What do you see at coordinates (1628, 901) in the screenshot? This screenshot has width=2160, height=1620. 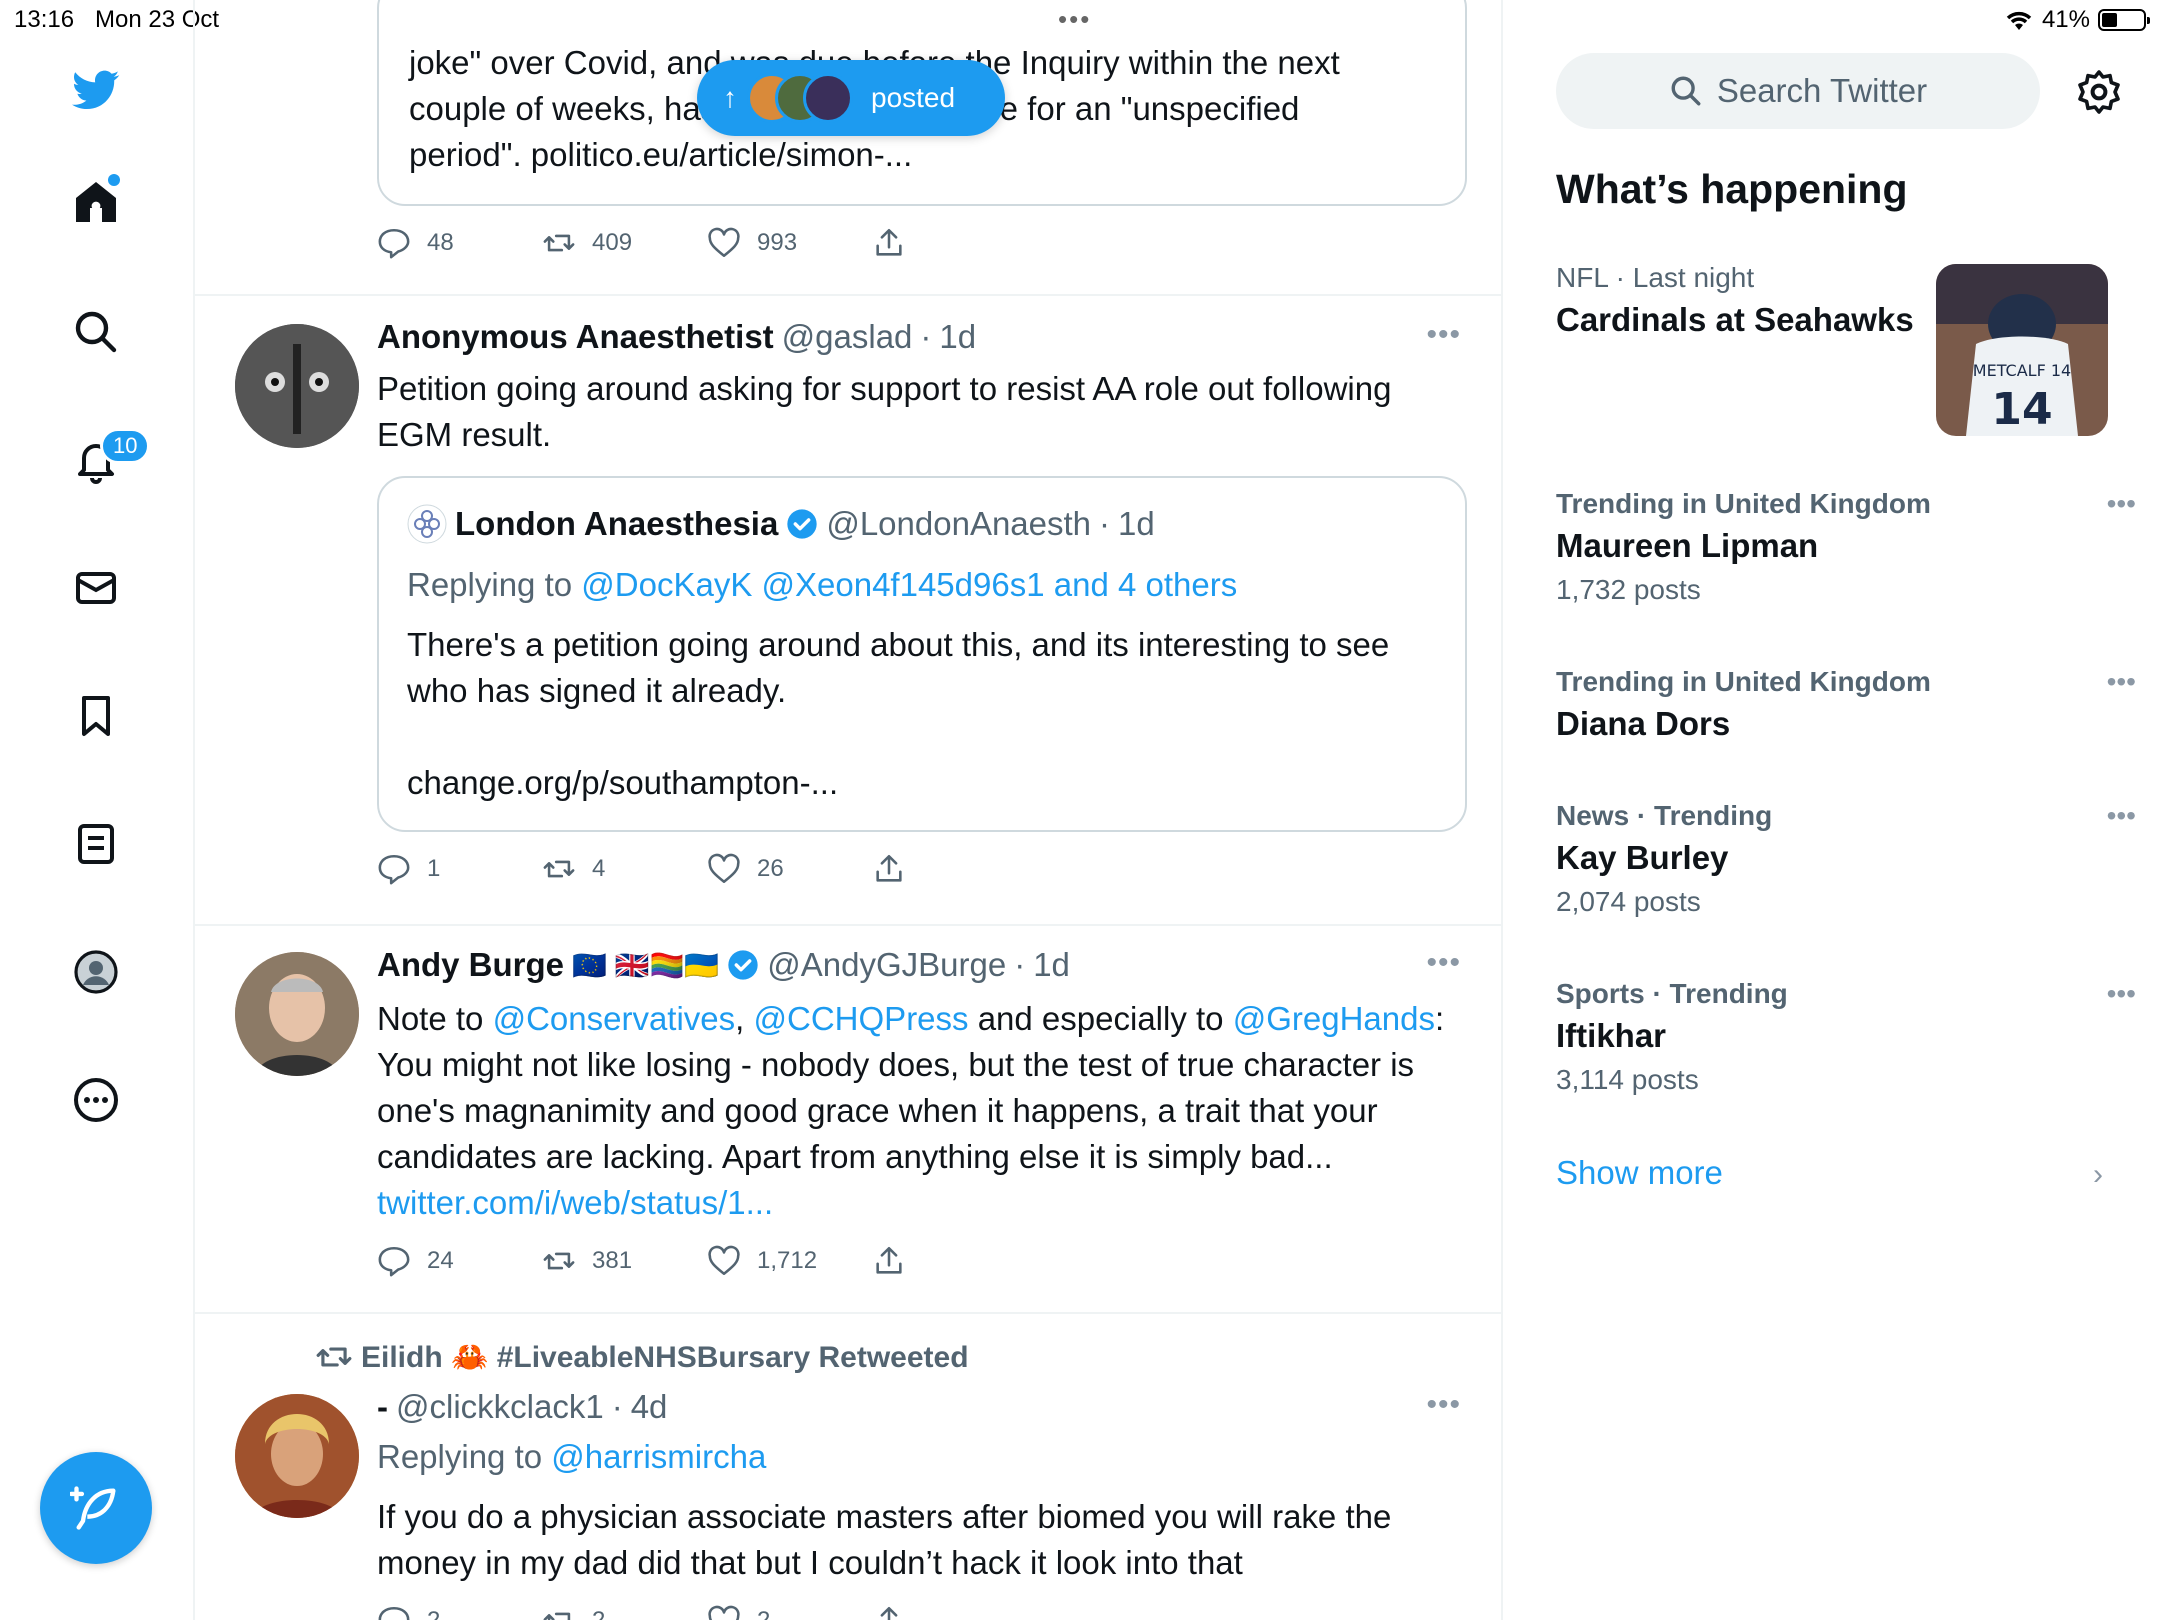 I see `trend-post-count: 2,074 posts` at bounding box center [1628, 901].